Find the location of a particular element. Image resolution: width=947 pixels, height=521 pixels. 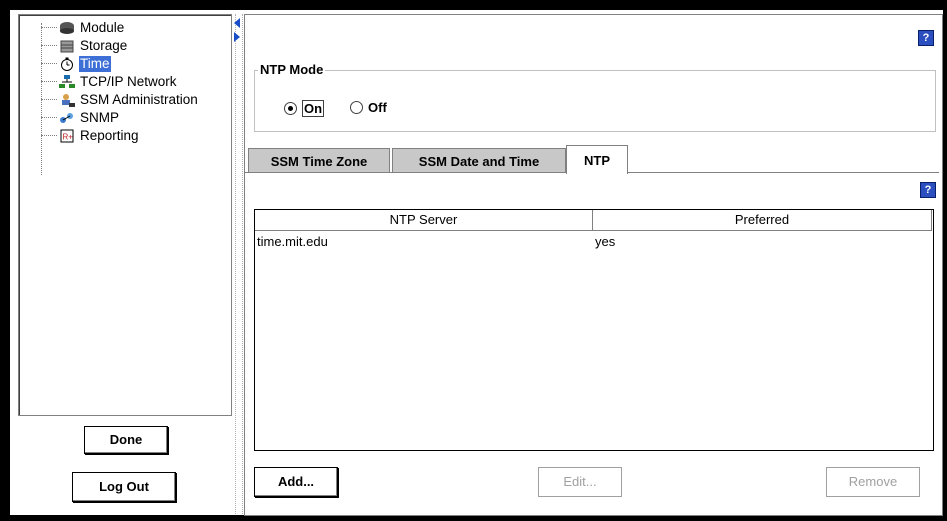

tree-item-tcpip-network: TCP/IP Network is located at coordinates (102, 82).